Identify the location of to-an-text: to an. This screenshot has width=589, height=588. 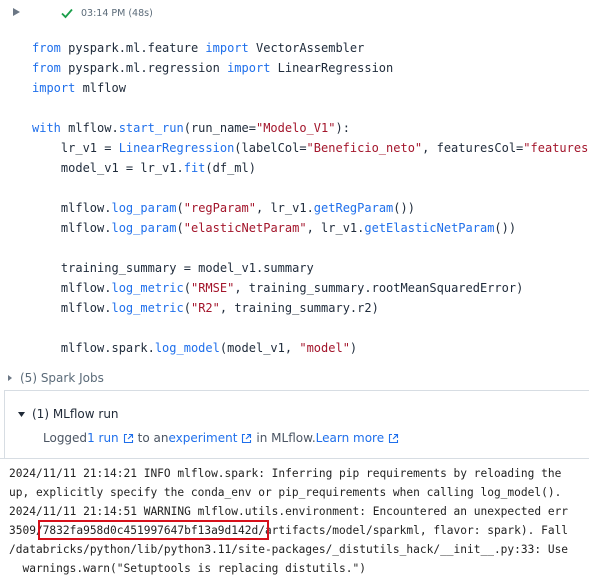
(153, 438).